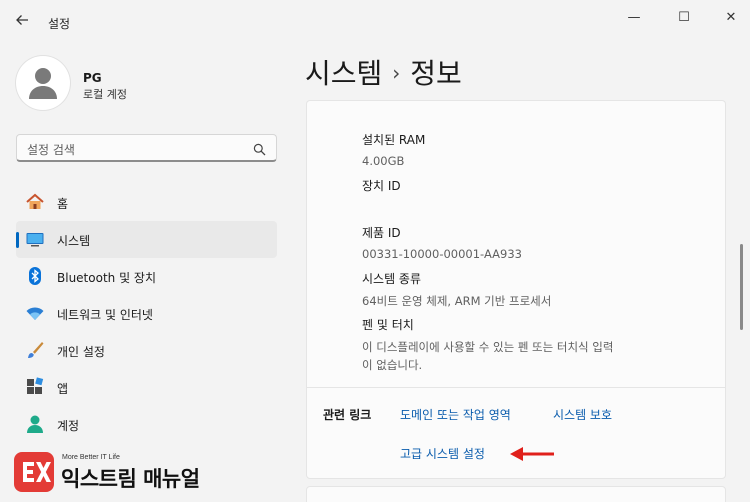  Describe the element at coordinates (146, 239) in the screenshot. I see `sidebar-item-system: 시스템` at that location.